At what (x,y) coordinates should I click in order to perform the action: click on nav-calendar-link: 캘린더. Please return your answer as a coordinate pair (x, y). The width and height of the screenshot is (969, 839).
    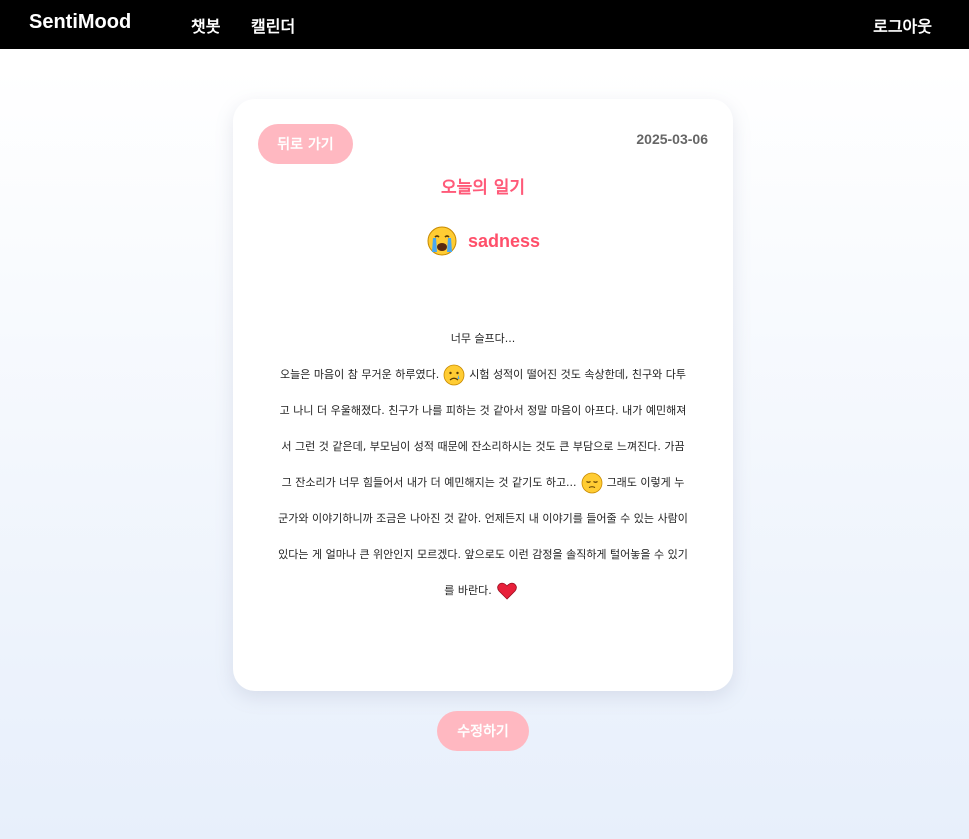
    Looking at the image, I should click on (273, 25).